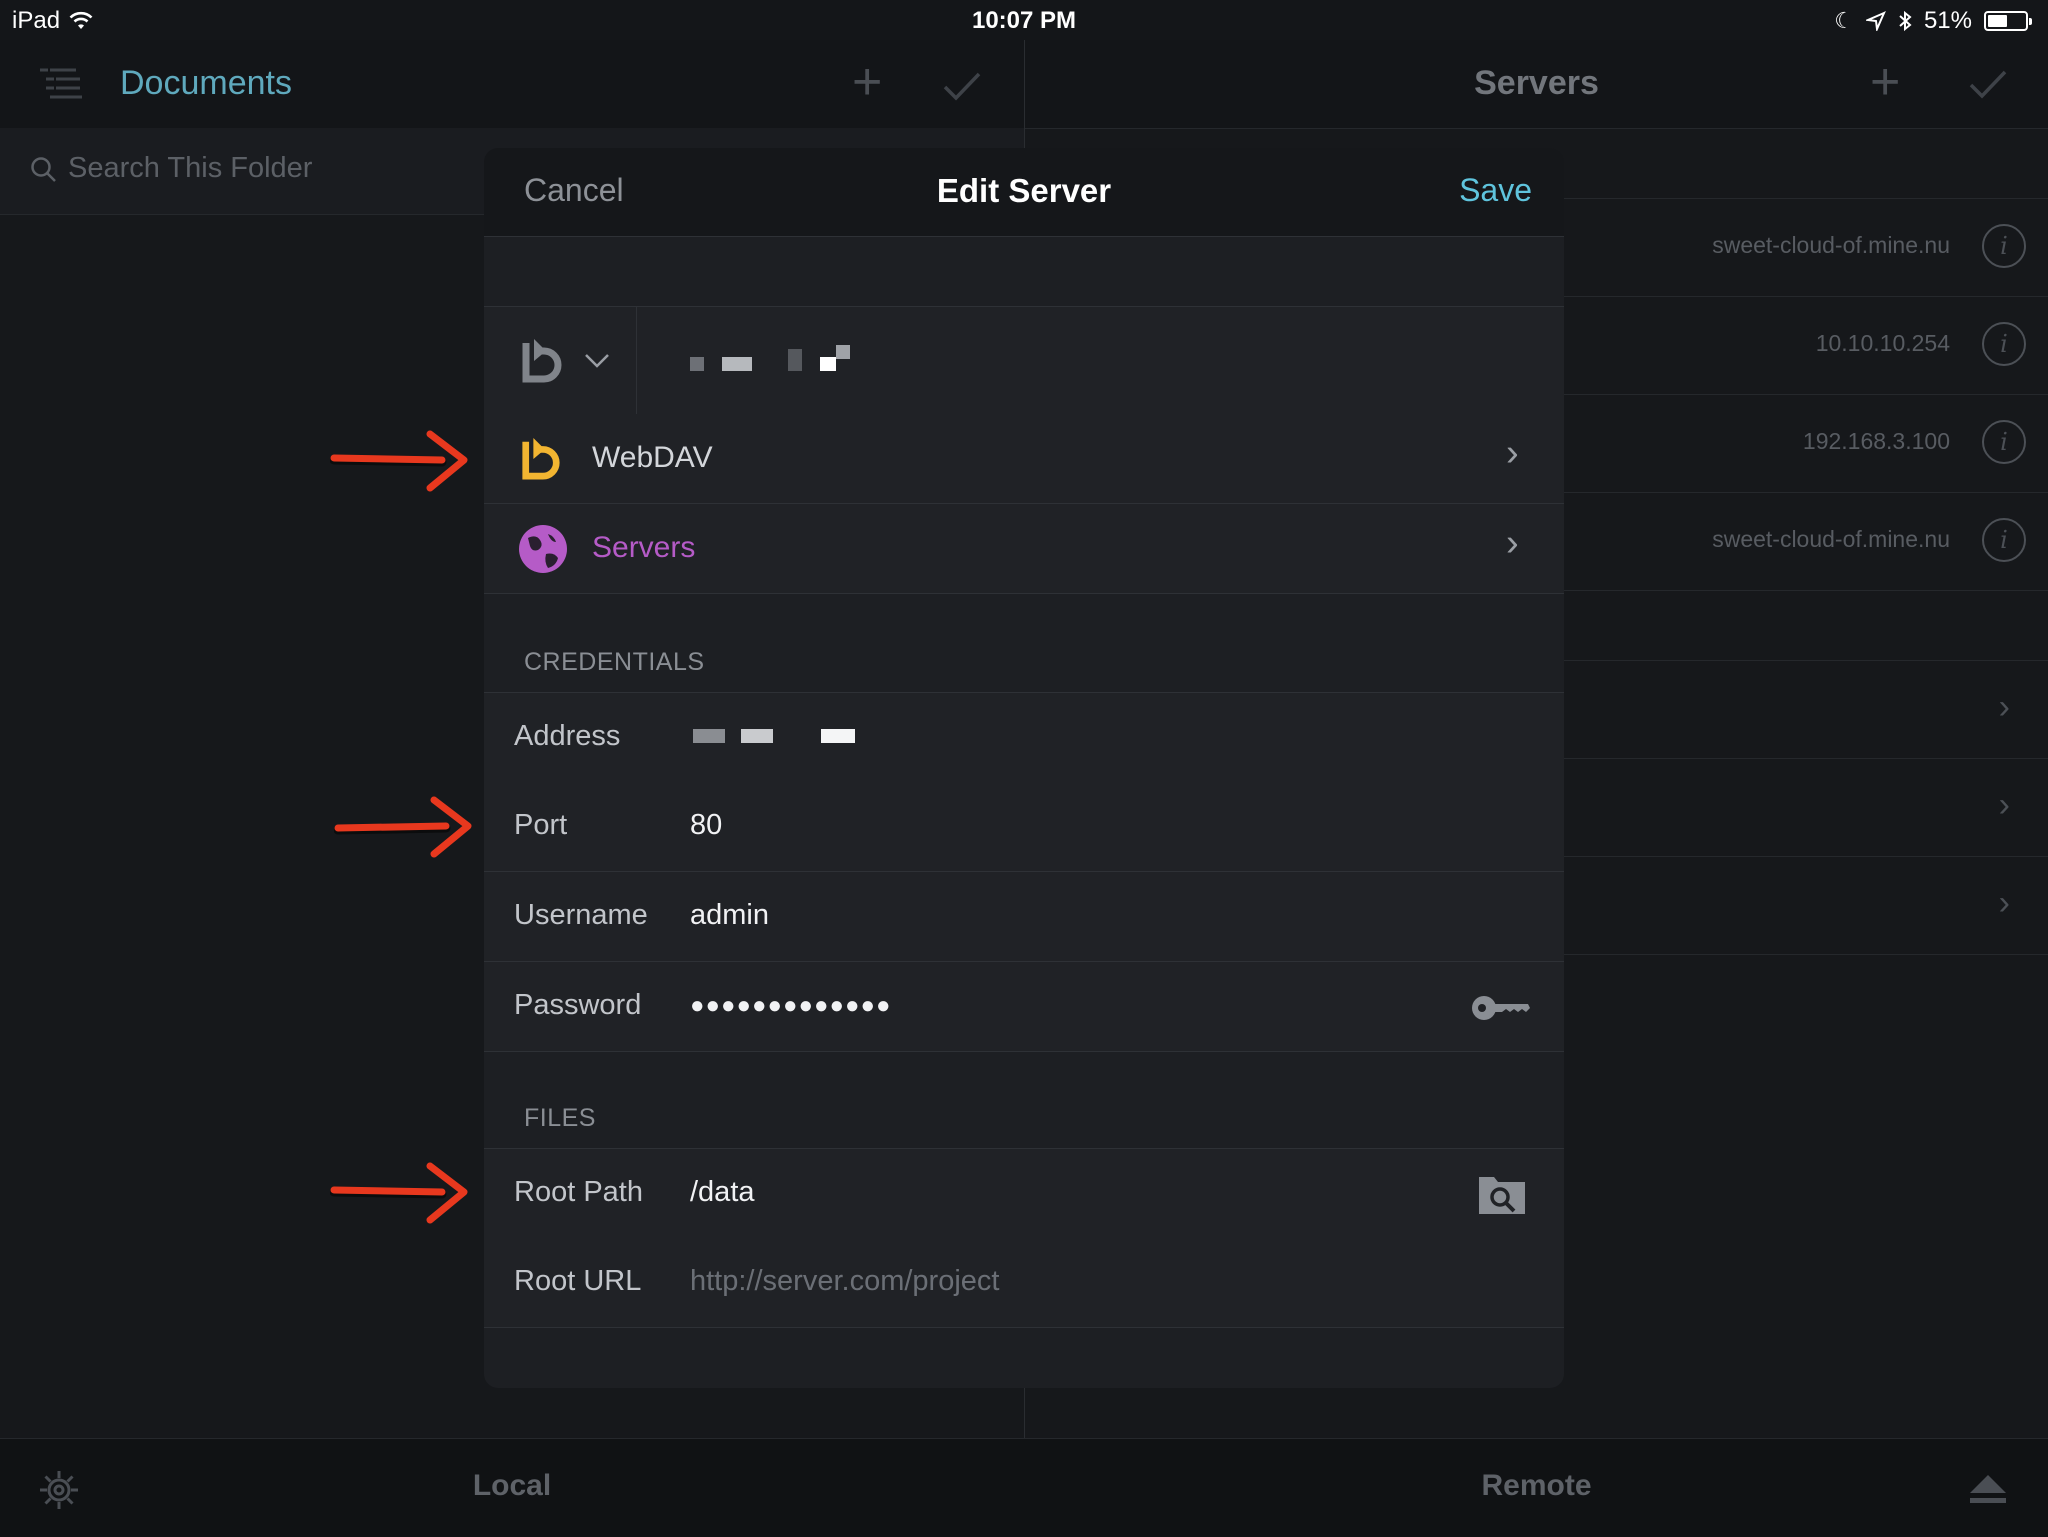 The height and width of the screenshot is (1537, 2048). Describe the element at coordinates (190, 168) in the screenshot. I see `search-input: Search This Folder` at that location.